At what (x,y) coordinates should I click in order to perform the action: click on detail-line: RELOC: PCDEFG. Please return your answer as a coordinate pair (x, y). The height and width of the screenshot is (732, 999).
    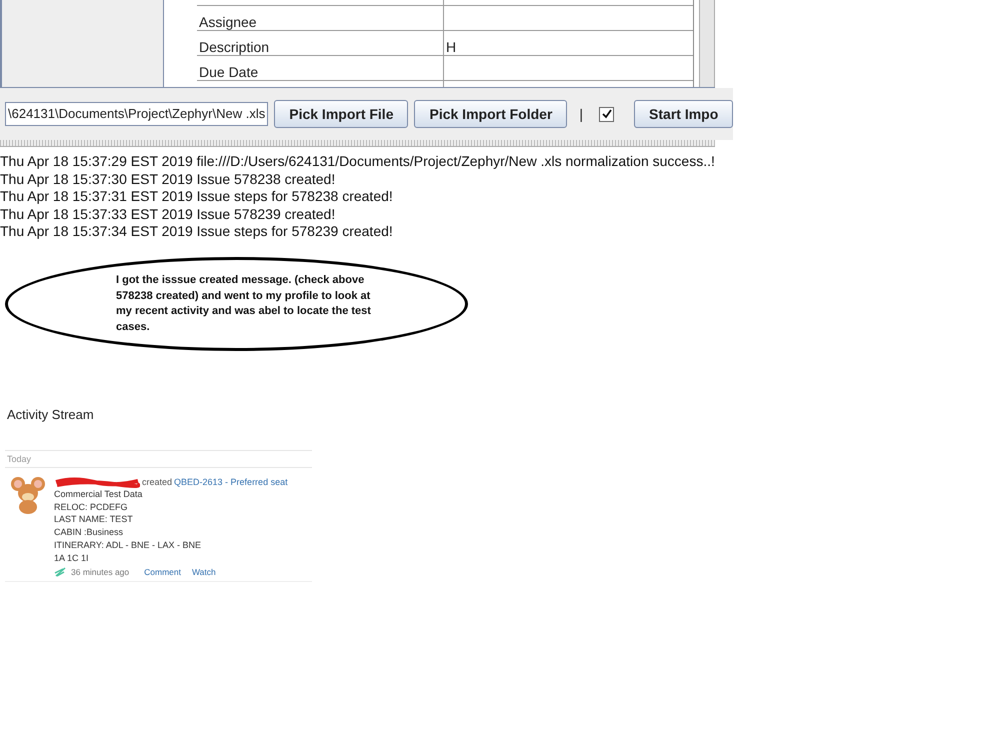
    Looking at the image, I should click on (91, 507).